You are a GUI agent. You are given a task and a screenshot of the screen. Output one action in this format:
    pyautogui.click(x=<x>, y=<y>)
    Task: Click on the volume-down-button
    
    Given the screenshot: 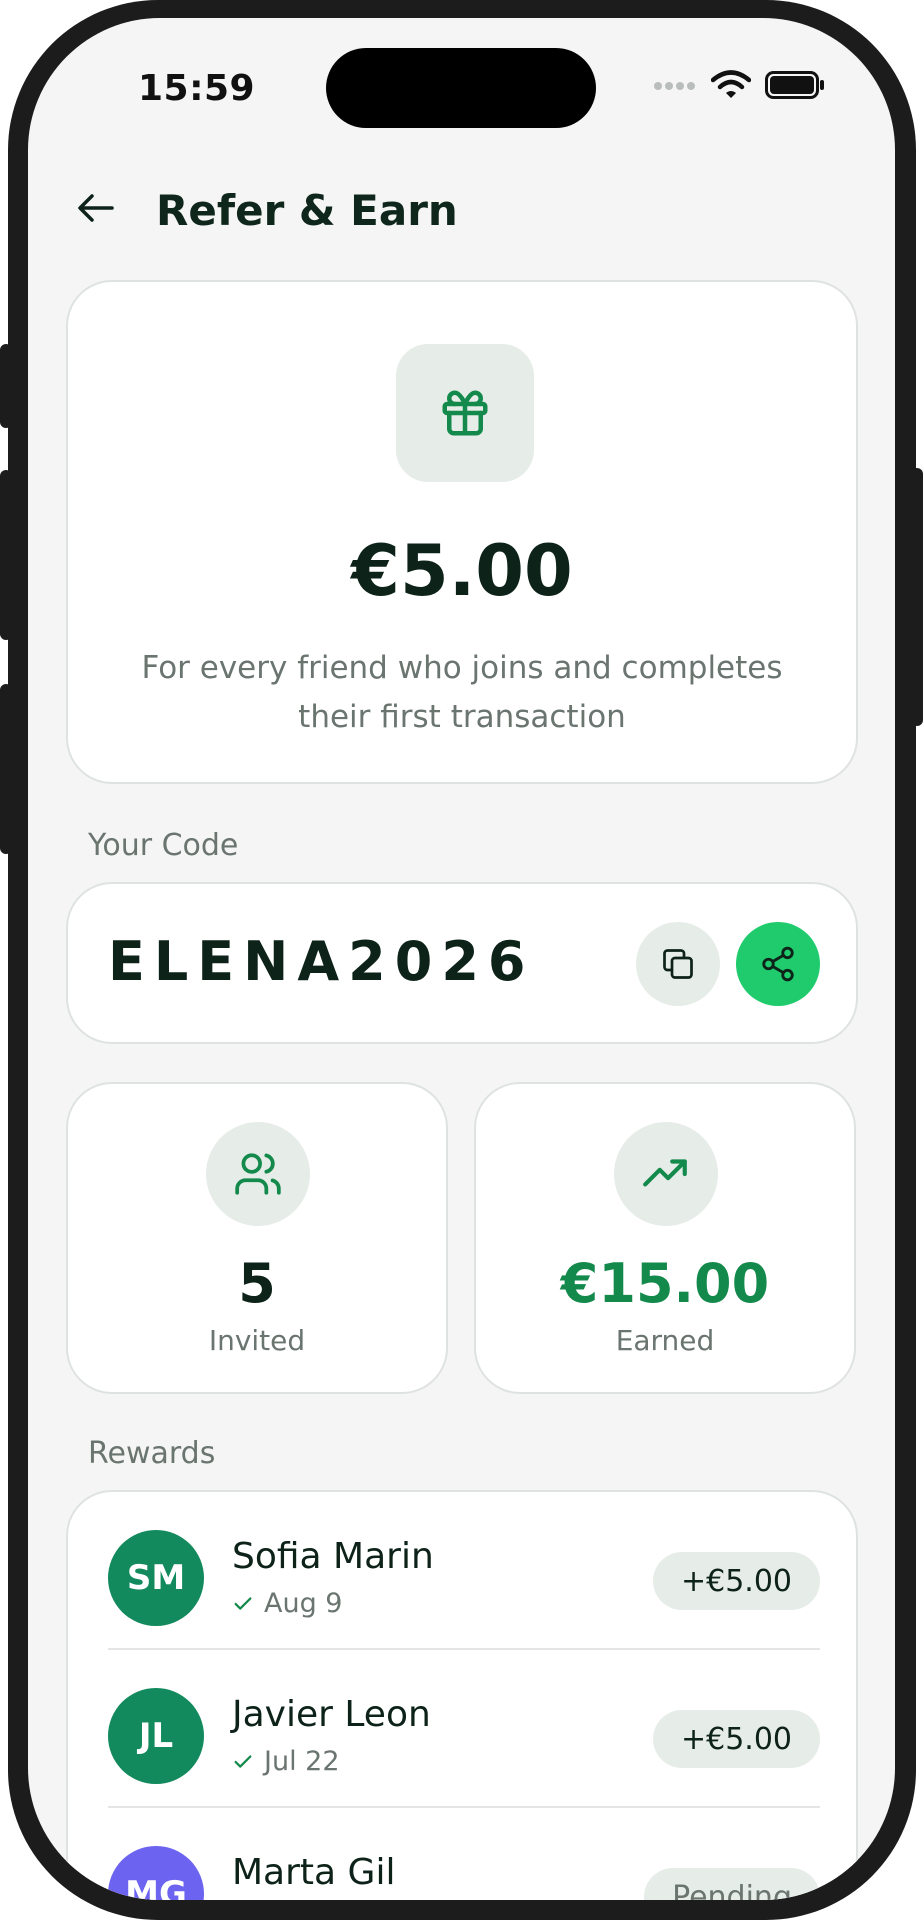 What is the action you would take?
    pyautogui.click(x=6, y=769)
    